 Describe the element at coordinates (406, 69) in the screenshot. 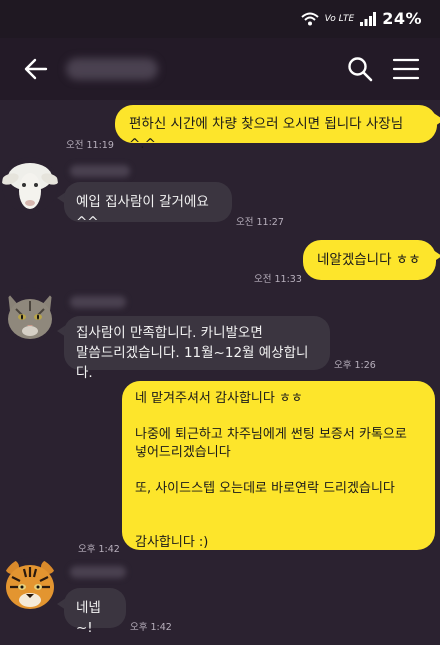

I see `hamburger-menu-icon` at that location.